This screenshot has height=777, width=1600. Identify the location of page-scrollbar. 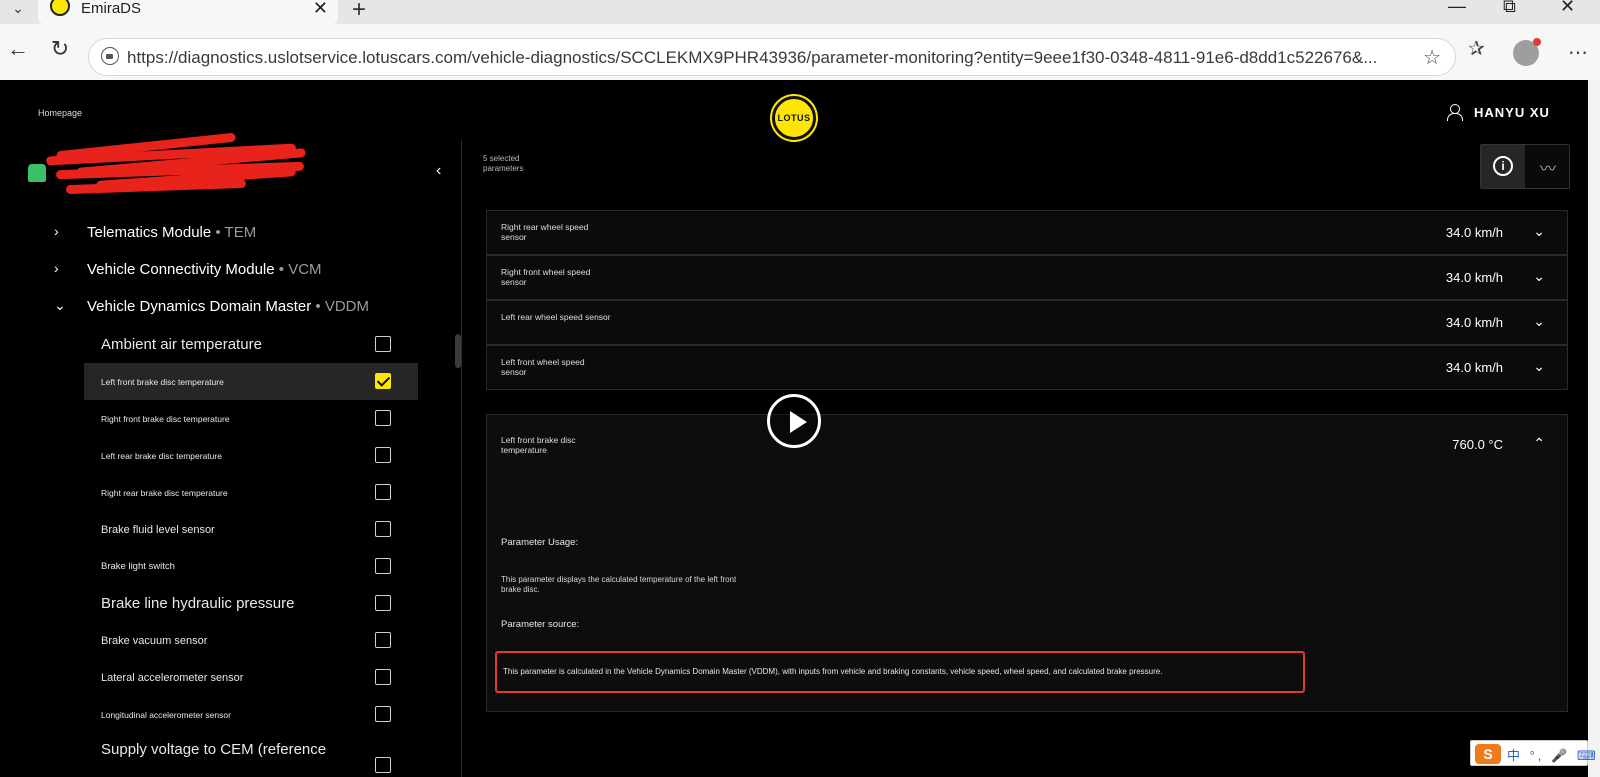
(1594, 428).